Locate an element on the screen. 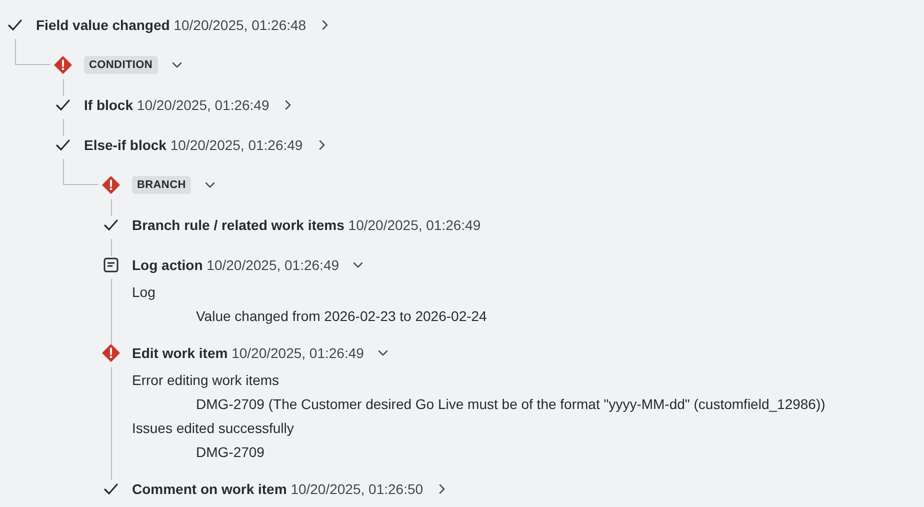 This screenshot has height=507, width=924. step-title: Branch rule / related work items 10/20/2025, 01:26:49 is located at coordinates (306, 225).